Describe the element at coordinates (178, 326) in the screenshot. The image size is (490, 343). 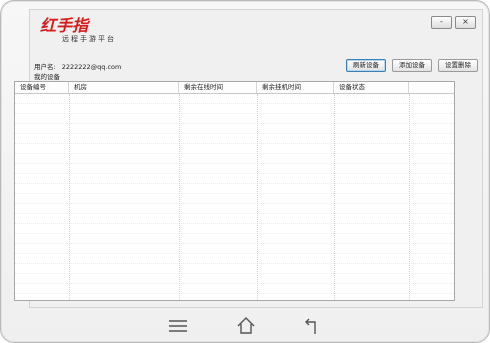
I see `menu-icon` at that location.